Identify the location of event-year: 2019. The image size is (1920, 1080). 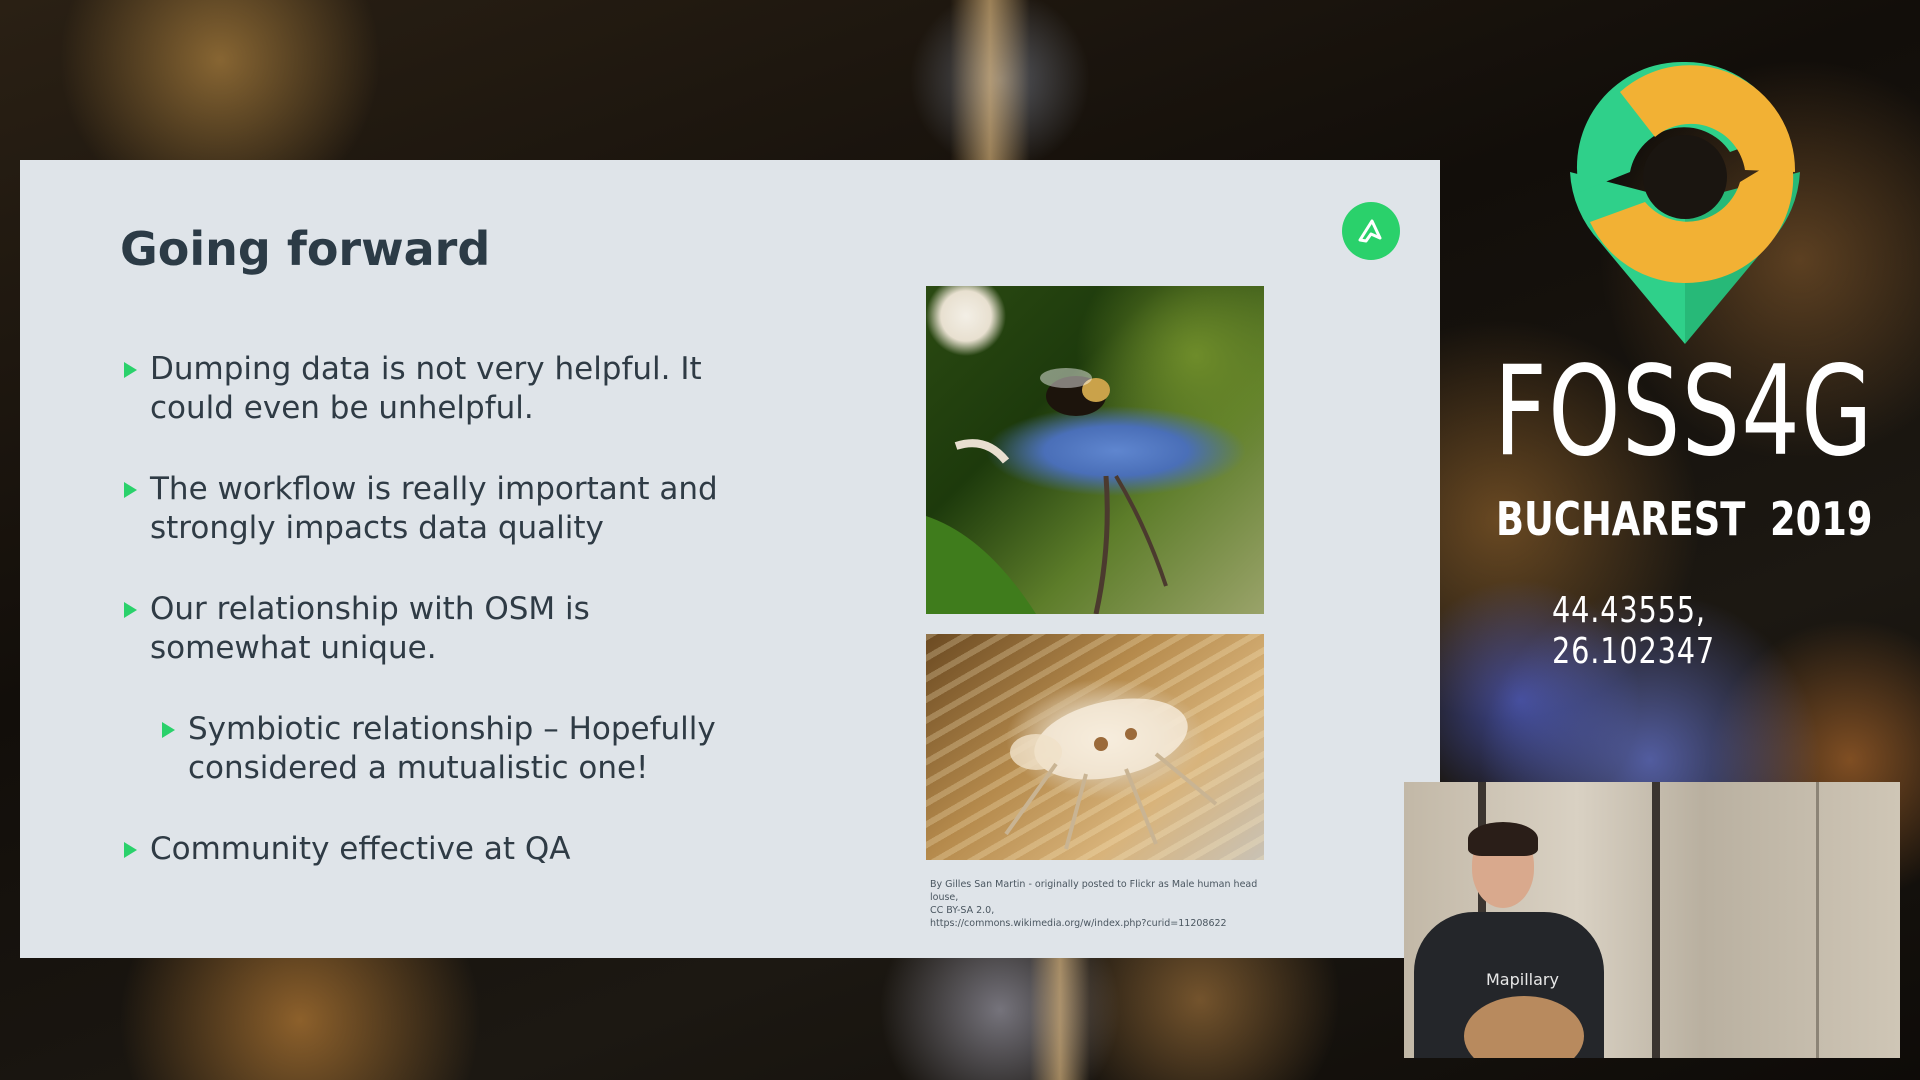
(1821, 519).